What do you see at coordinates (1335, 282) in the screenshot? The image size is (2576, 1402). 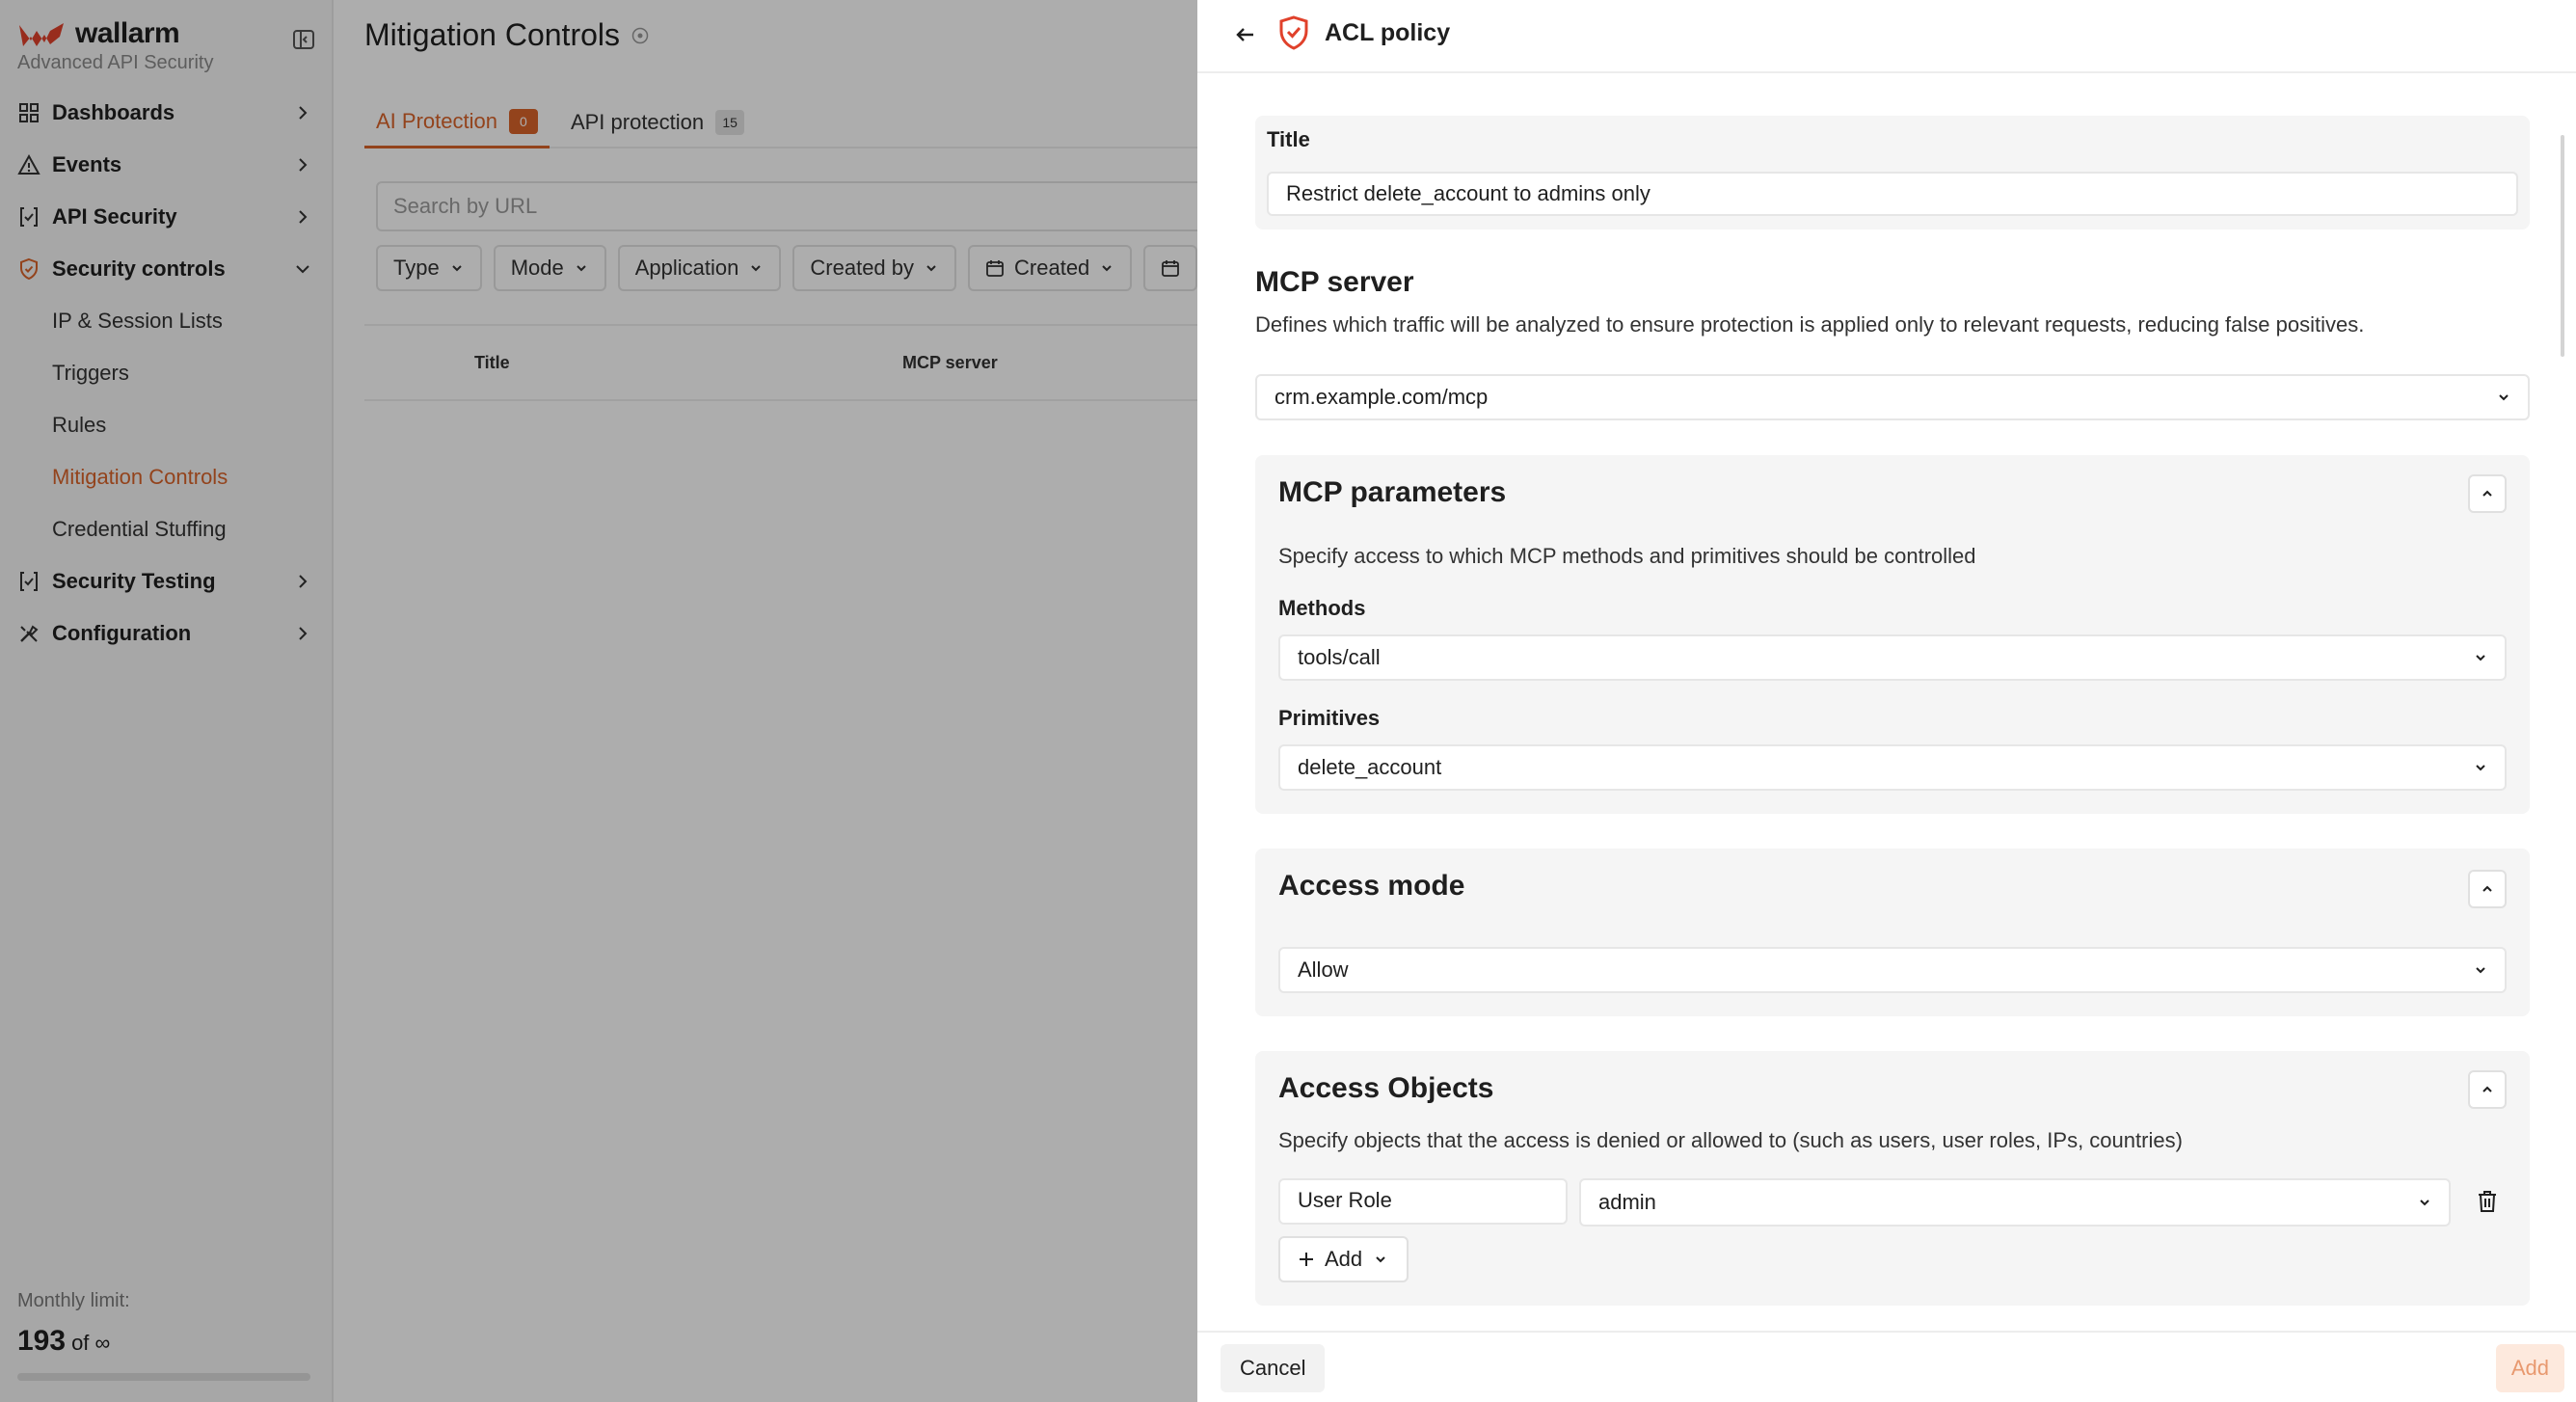 I see `mcp-server-heading: MCP server` at bounding box center [1335, 282].